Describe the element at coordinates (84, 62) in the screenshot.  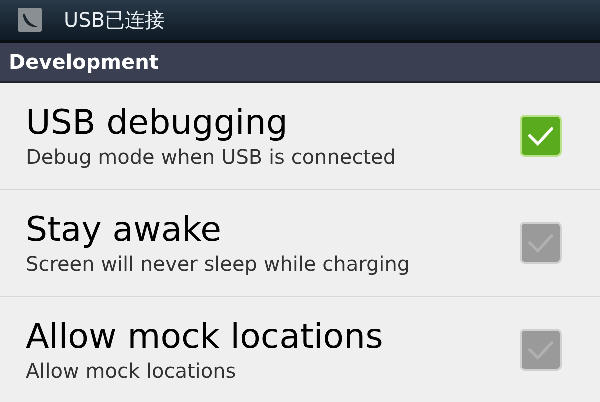
I see `section-title: Development` at that location.